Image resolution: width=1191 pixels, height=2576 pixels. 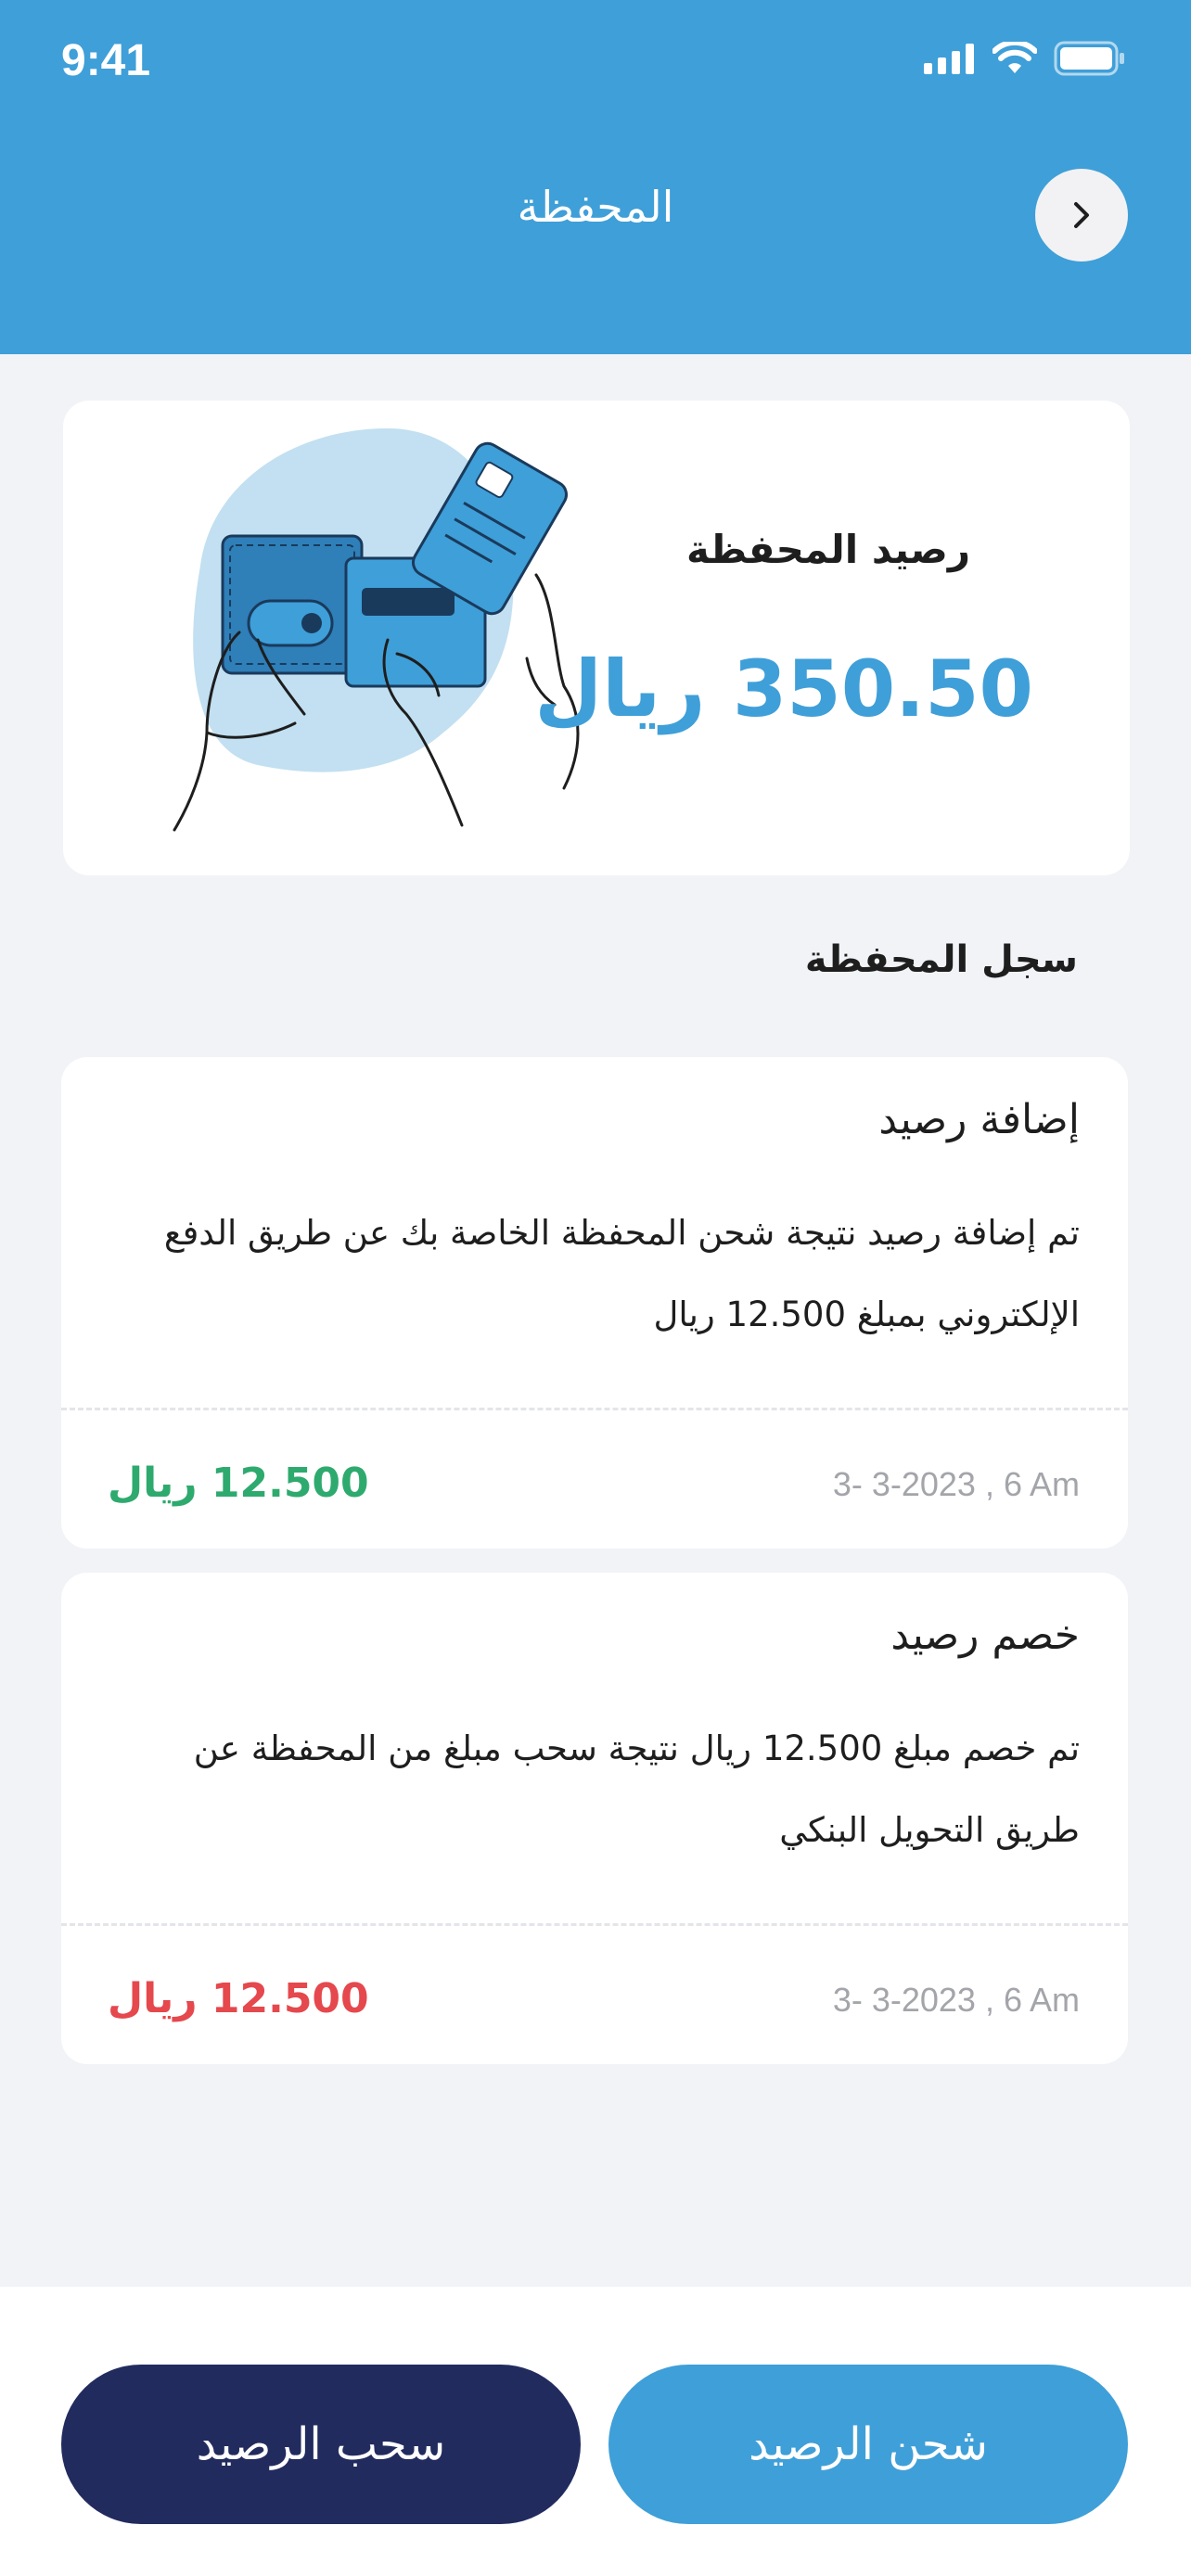 What do you see at coordinates (595, 2432) in the screenshot?
I see `bottom-action-bar: سحب الرصيد شحن الرصيد` at bounding box center [595, 2432].